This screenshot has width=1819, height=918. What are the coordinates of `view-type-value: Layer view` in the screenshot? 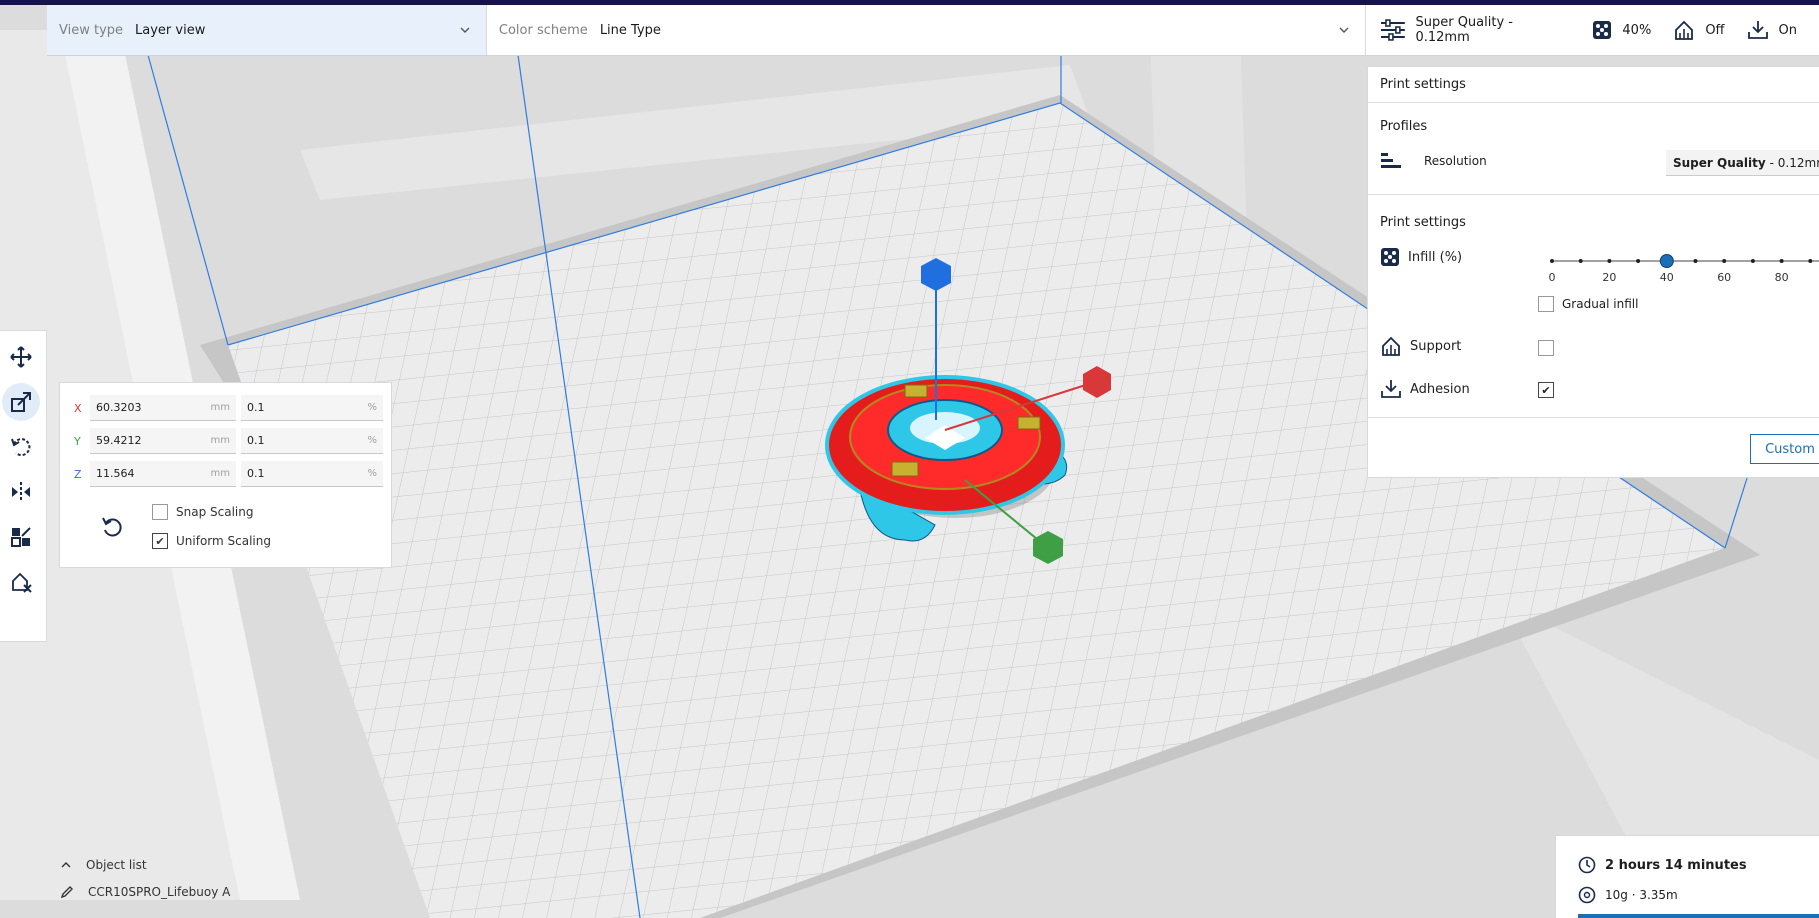 It's located at (170, 30).